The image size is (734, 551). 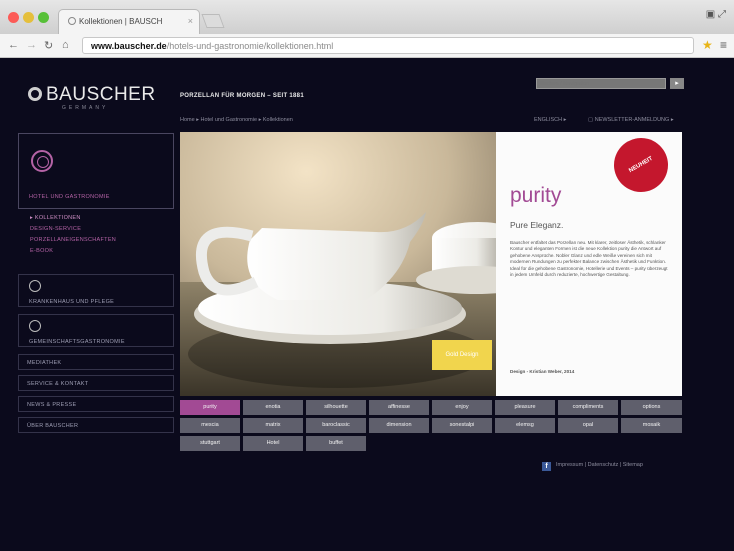 I want to click on collection-compliments: compliments, so click(x=588, y=407).